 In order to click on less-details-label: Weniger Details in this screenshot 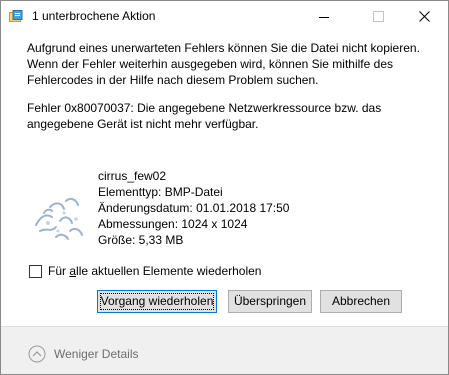, I will do `click(96, 354)`.